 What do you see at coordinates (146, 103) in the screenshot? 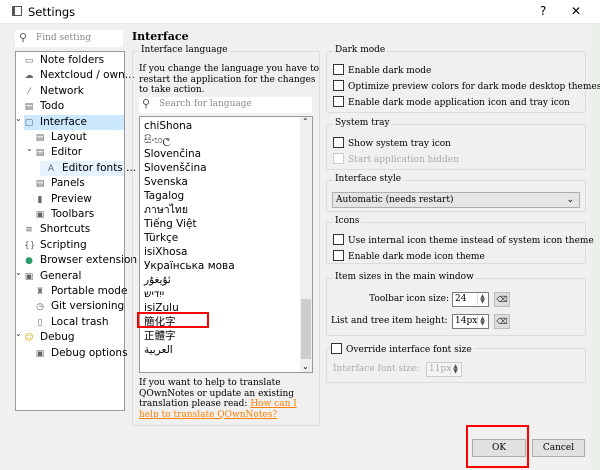
I see `search-icon: ⚲` at bounding box center [146, 103].